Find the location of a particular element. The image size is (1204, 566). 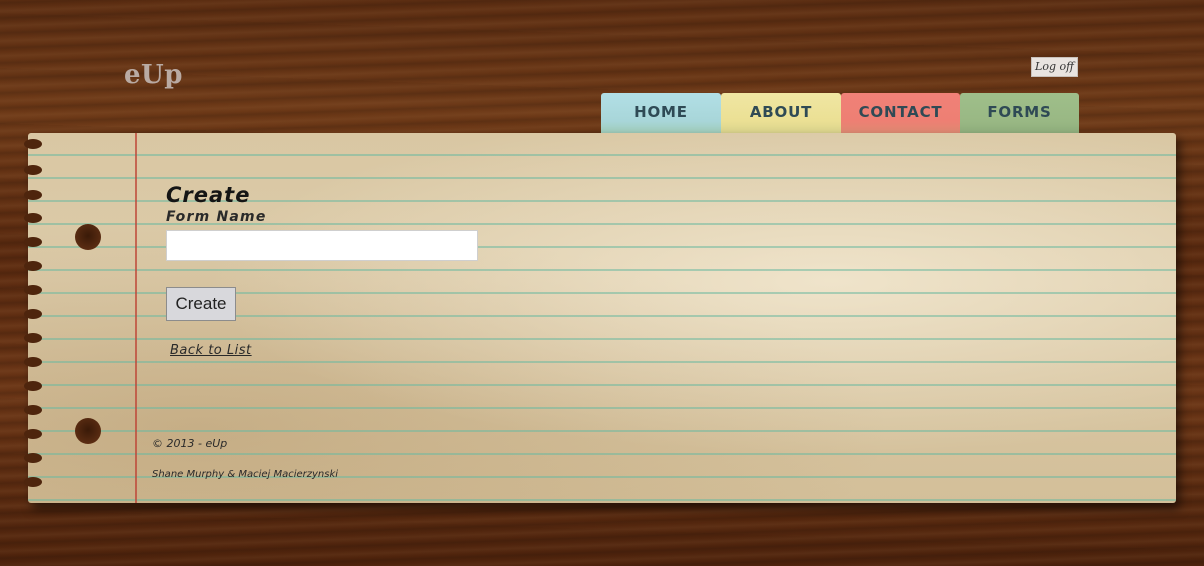

tab-about: ABOUT is located at coordinates (781, 113).